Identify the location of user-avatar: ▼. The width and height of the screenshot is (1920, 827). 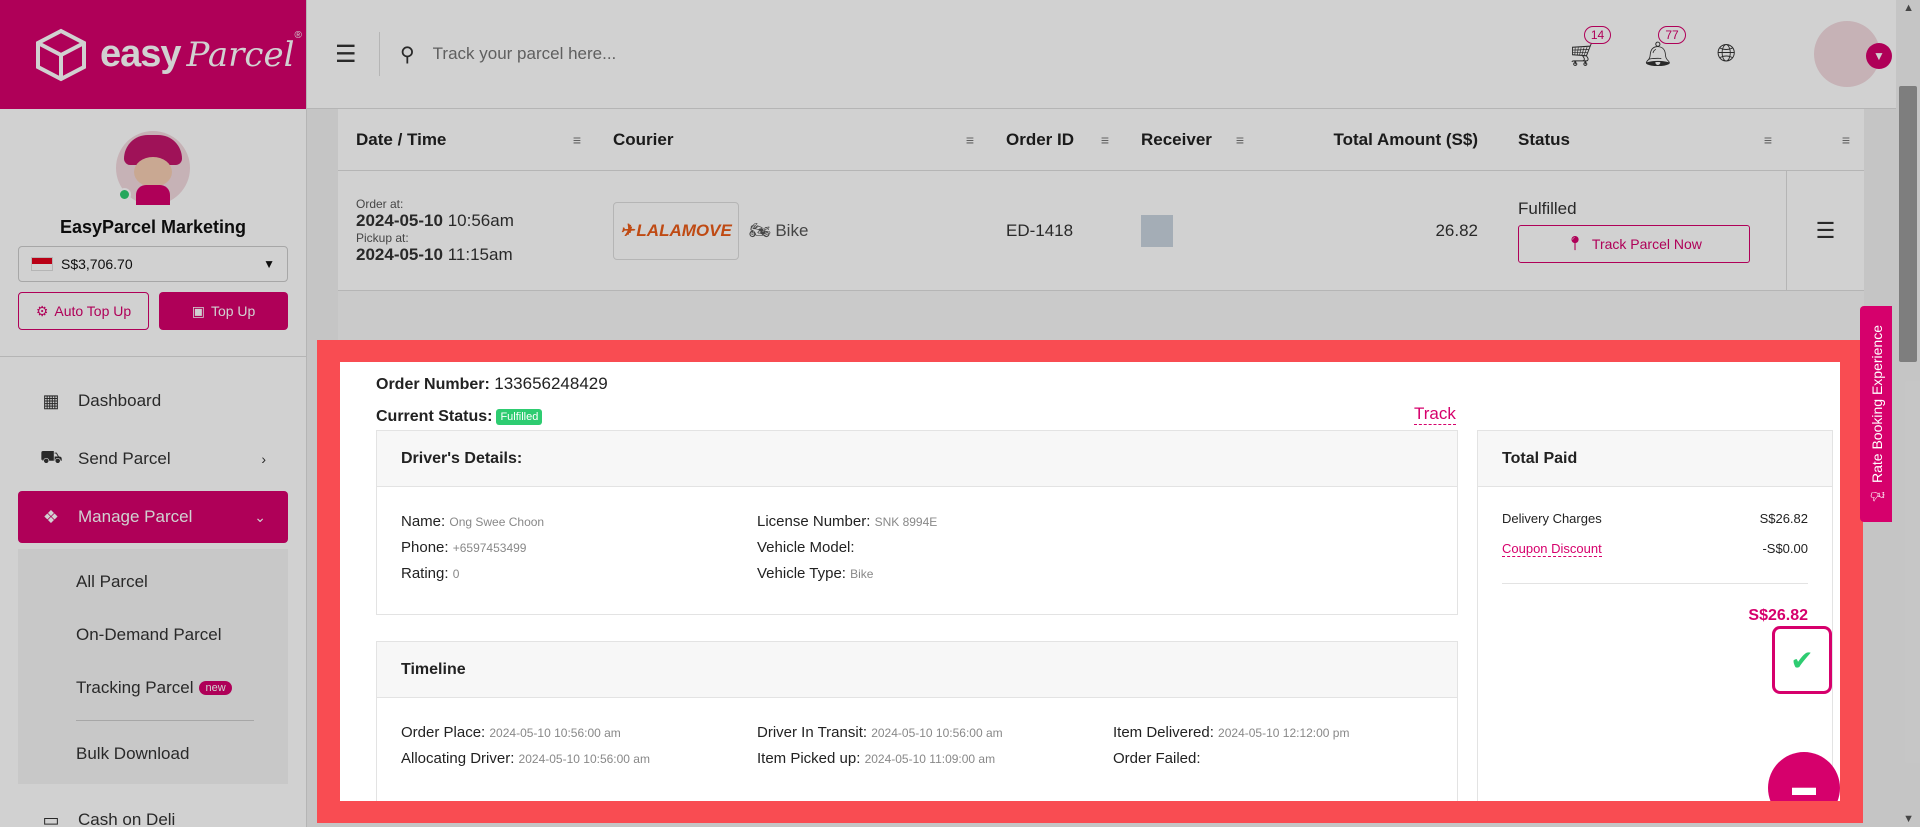
(1853, 54).